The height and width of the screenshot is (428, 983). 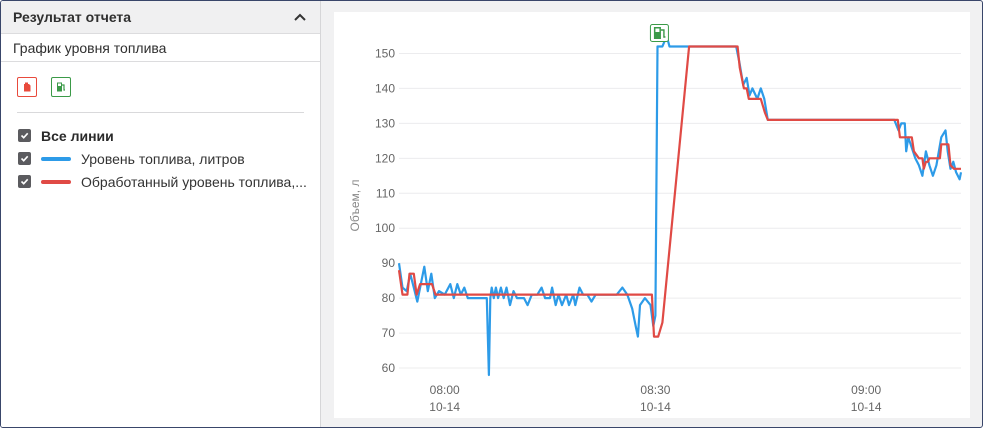 I want to click on y-tick-label: 150, so click(x=385, y=53).